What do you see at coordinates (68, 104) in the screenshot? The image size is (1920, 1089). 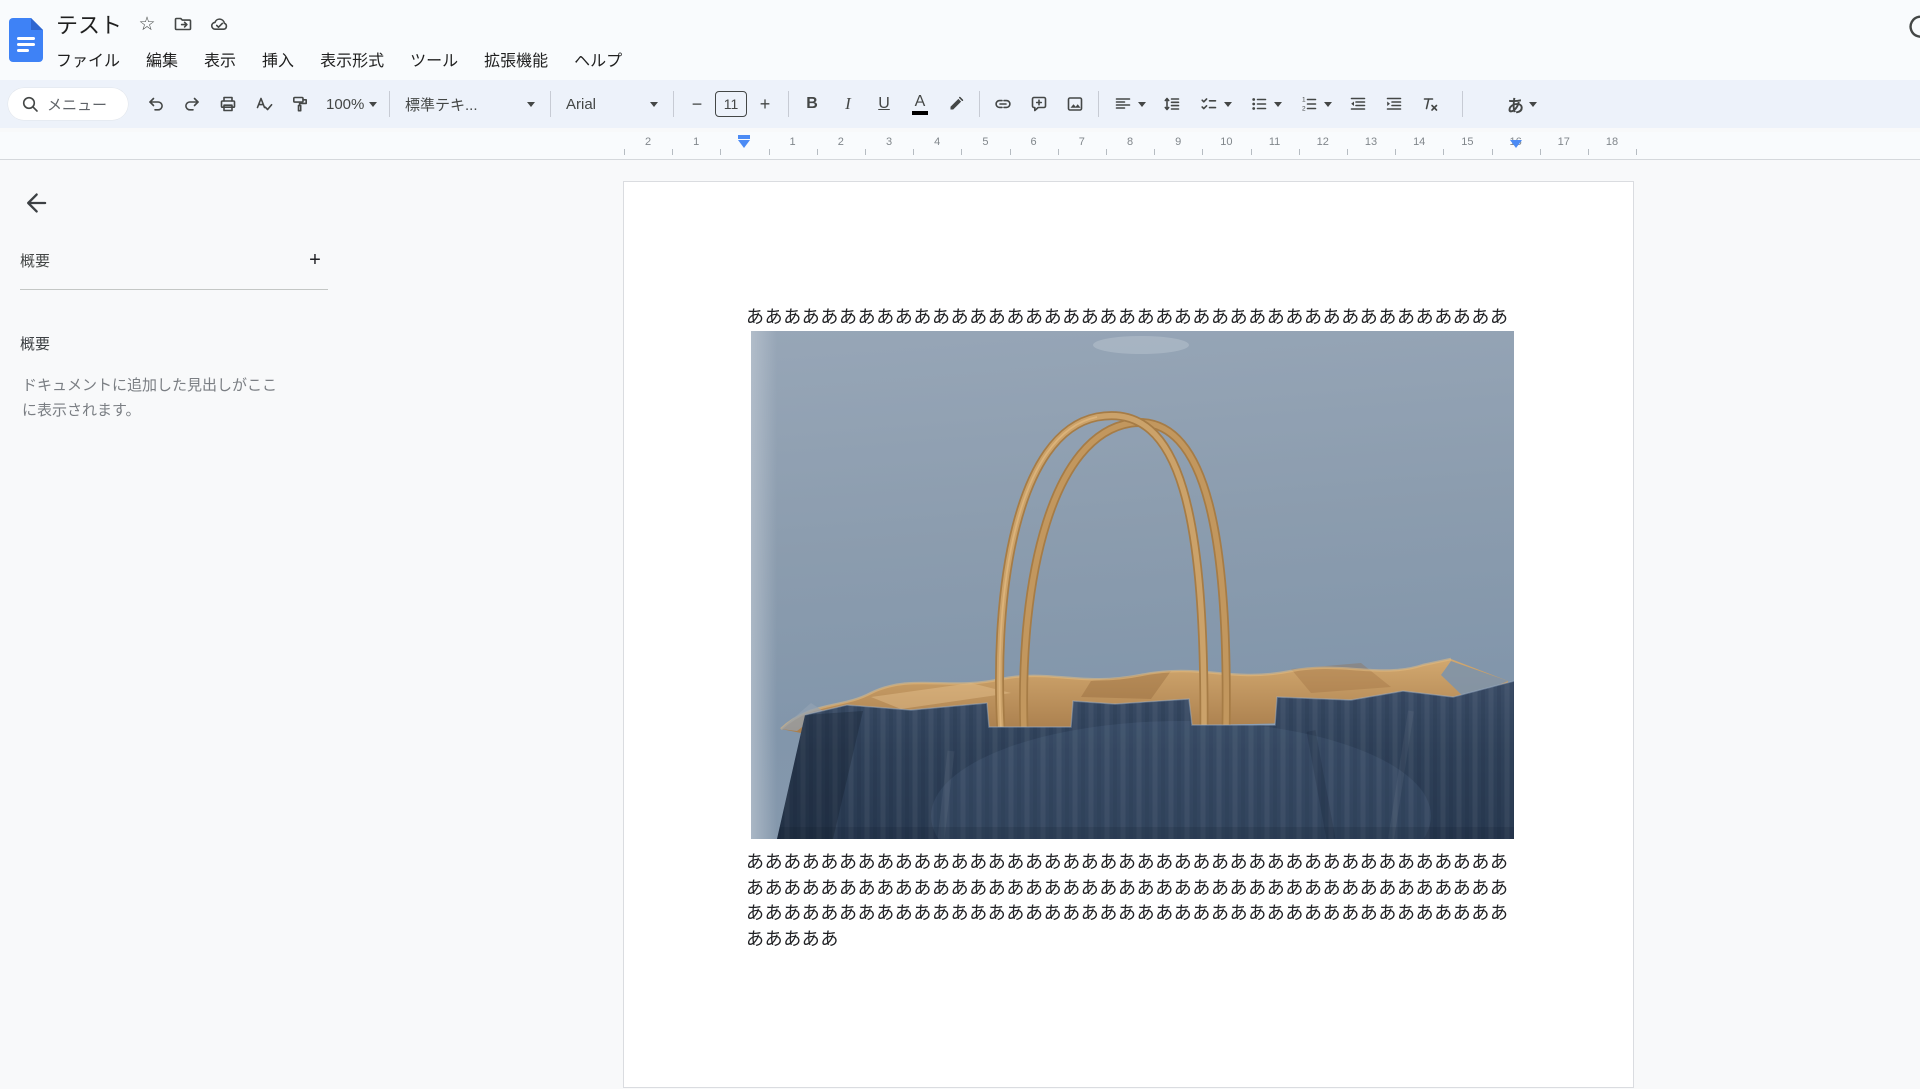 I see `search-menus-button: メニュー` at bounding box center [68, 104].